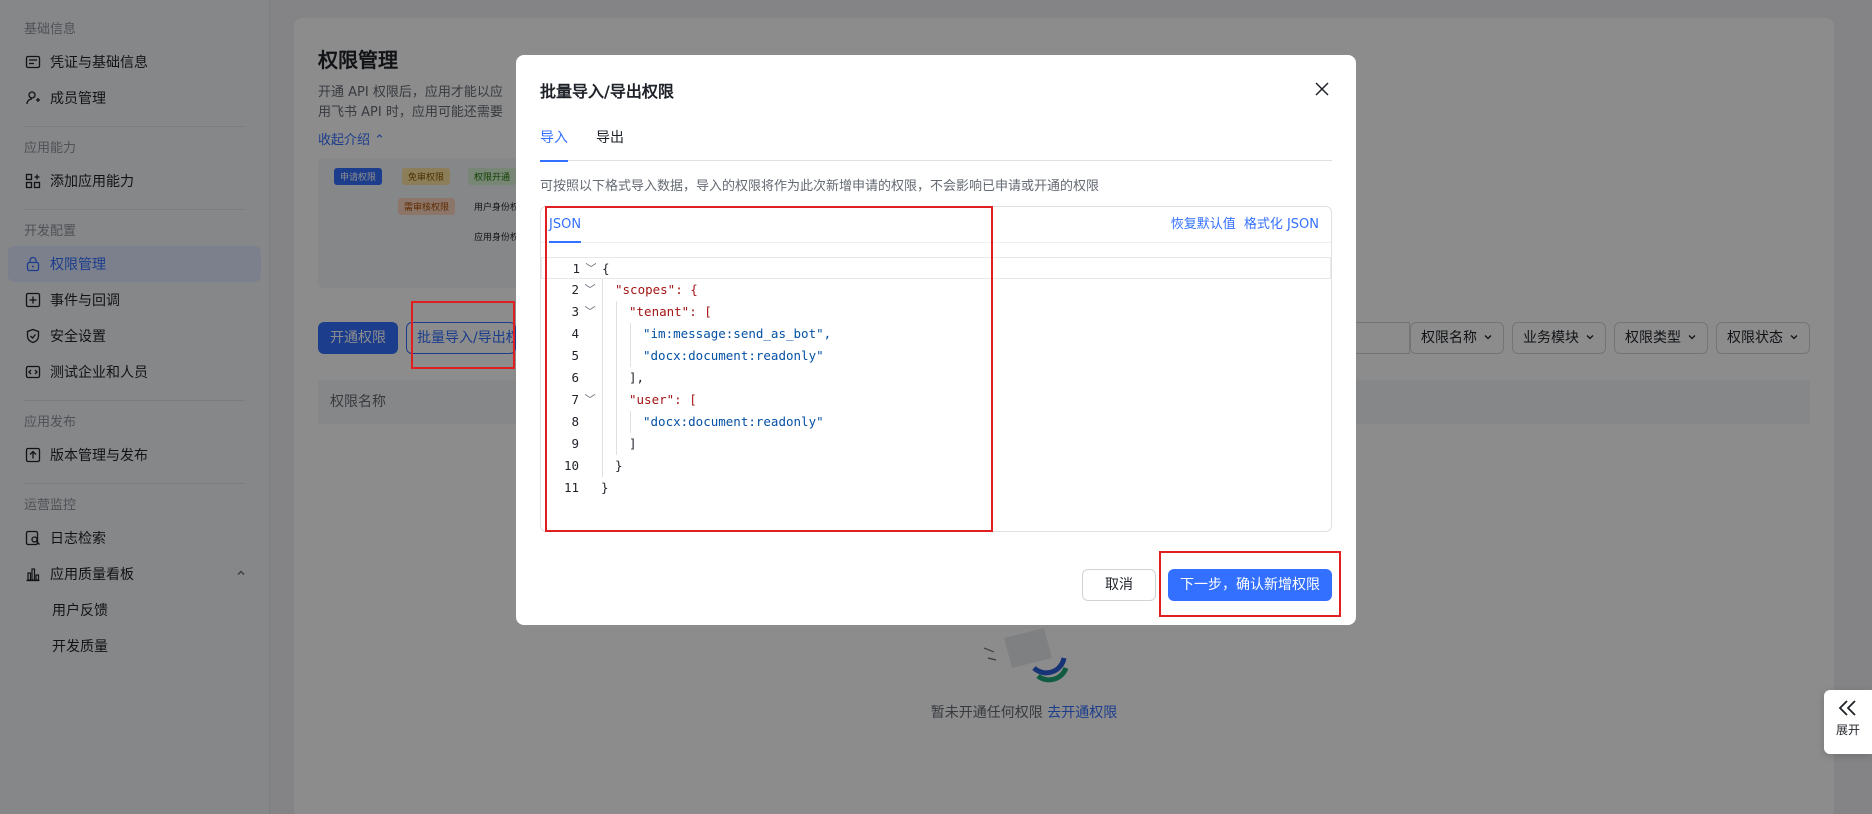  What do you see at coordinates (1322, 89) in the screenshot?
I see `close-icon` at bounding box center [1322, 89].